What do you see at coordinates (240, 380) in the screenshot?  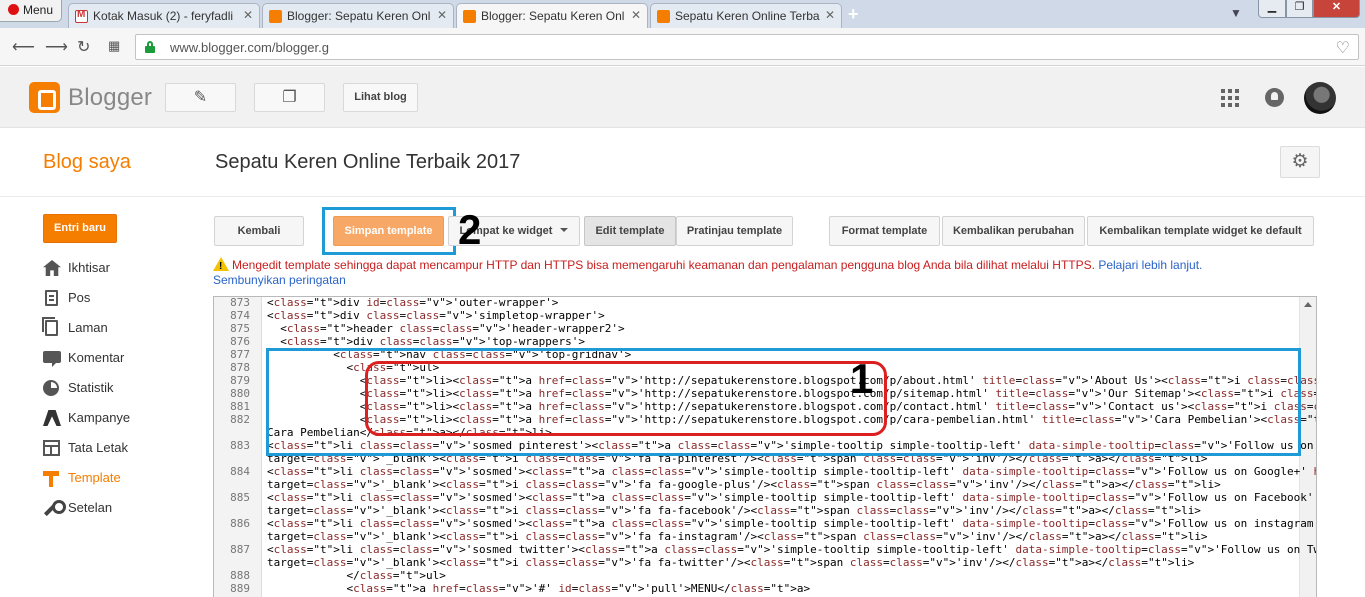 I see `line-number: 879` at bounding box center [240, 380].